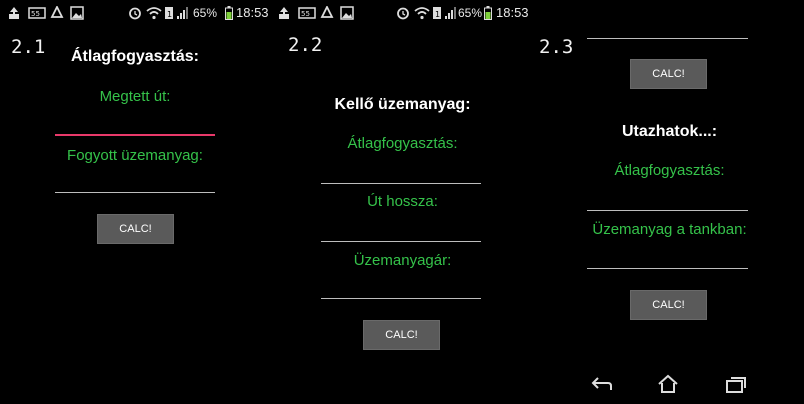 The image size is (804, 404). I want to click on page-title: Kellő üzemanyag:, so click(402, 104).